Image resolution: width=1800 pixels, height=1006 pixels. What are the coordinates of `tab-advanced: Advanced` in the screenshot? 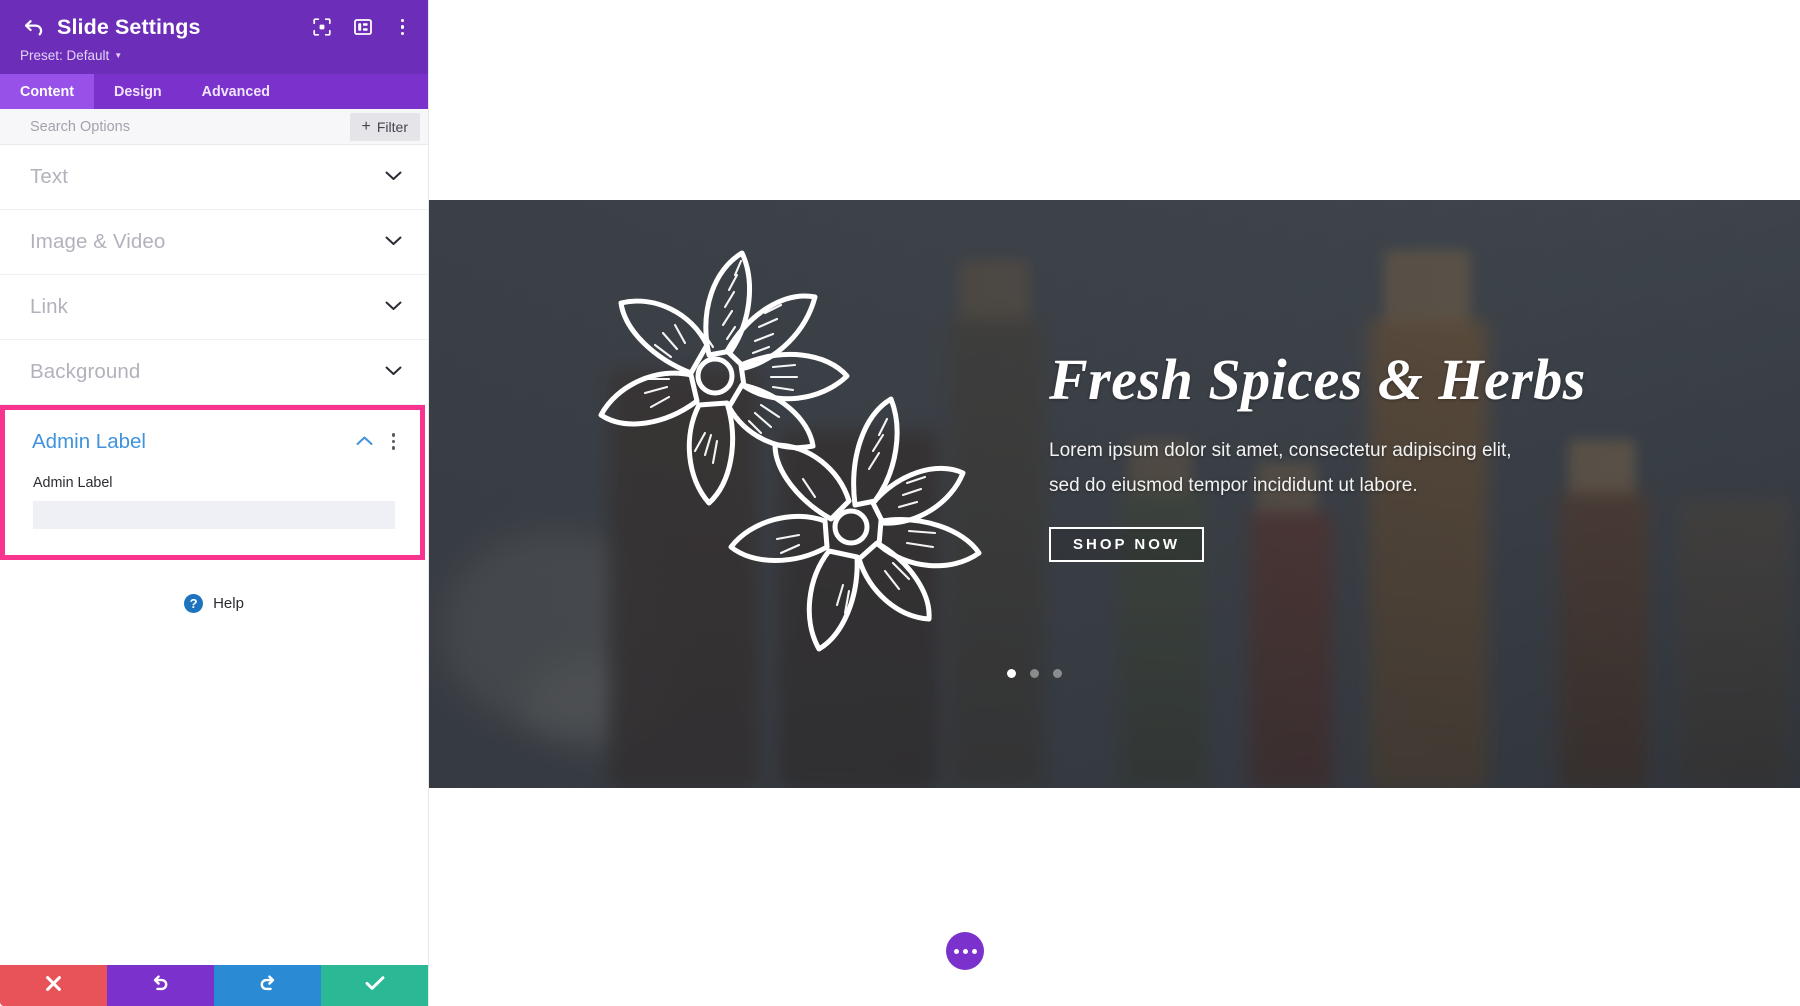 It's located at (236, 91).